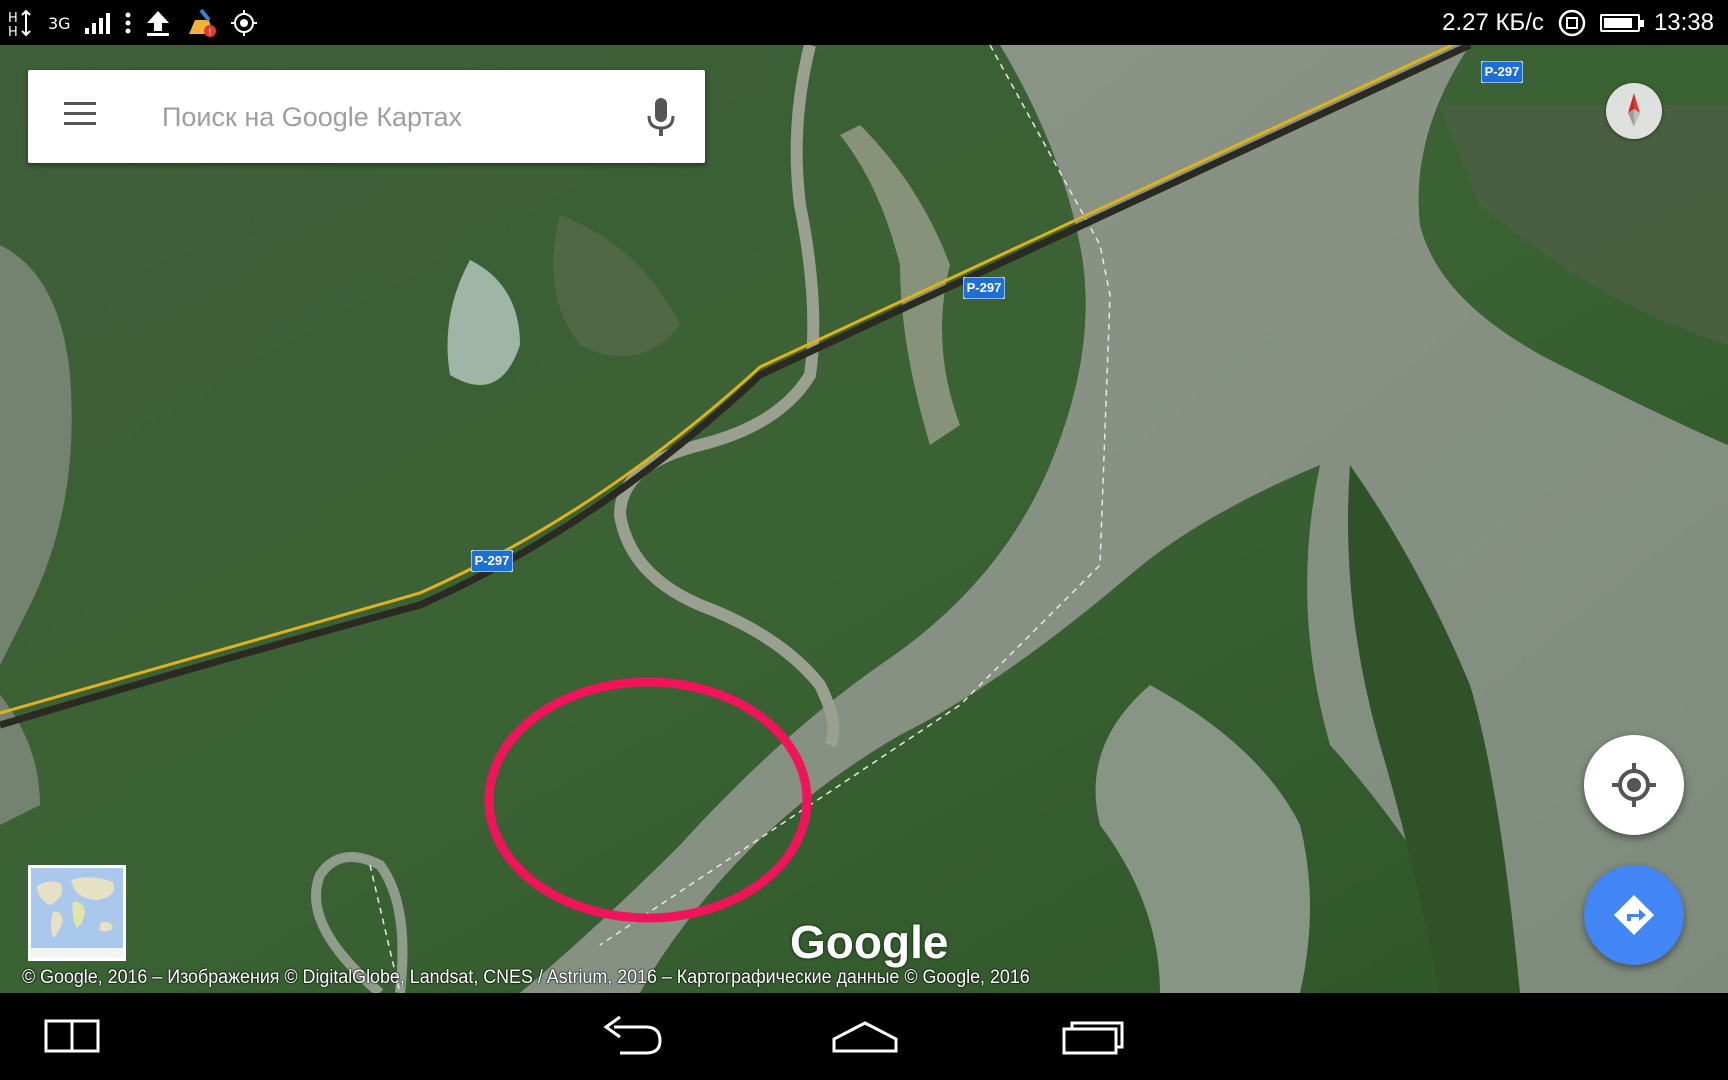  What do you see at coordinates (1095, 1036) in the screenshot?
I see `recents-icon` at bounding box center [1095, 1036].